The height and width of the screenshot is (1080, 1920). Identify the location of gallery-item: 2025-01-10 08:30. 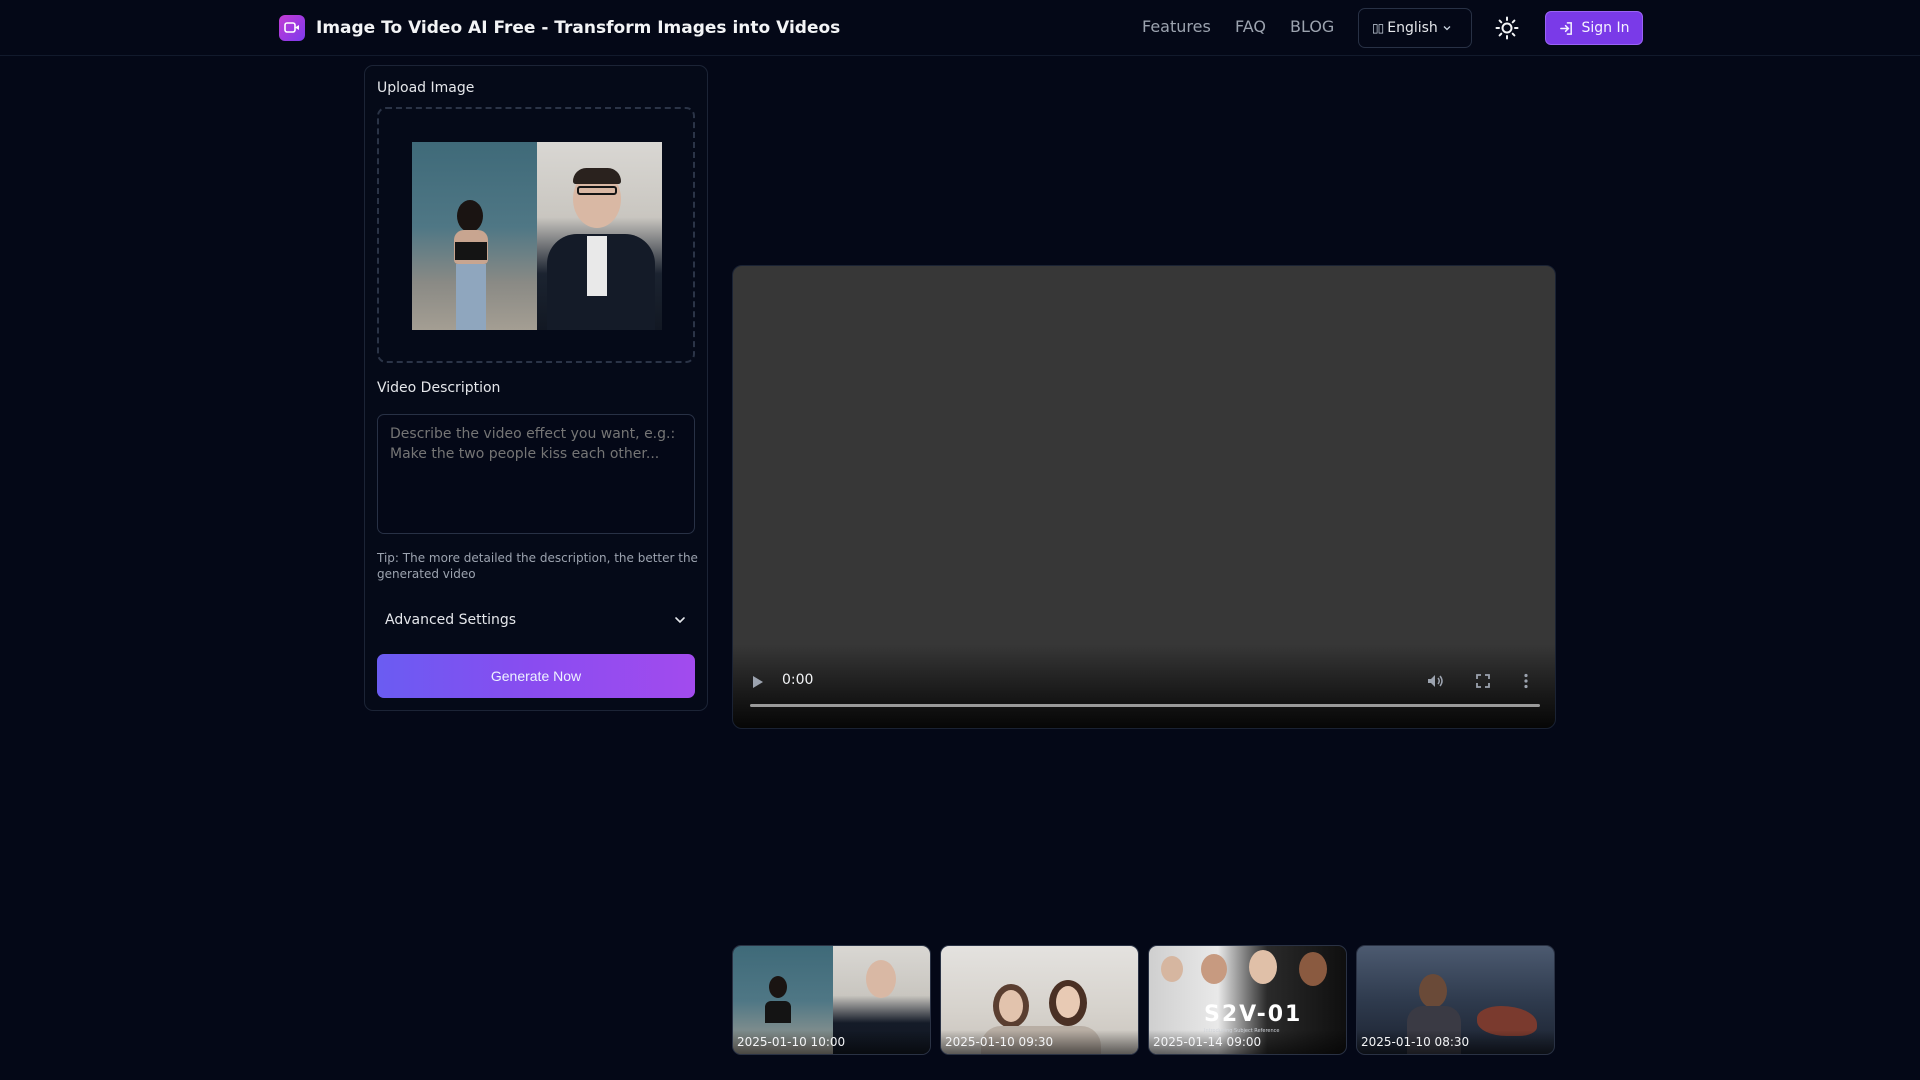
(1455, 1000).